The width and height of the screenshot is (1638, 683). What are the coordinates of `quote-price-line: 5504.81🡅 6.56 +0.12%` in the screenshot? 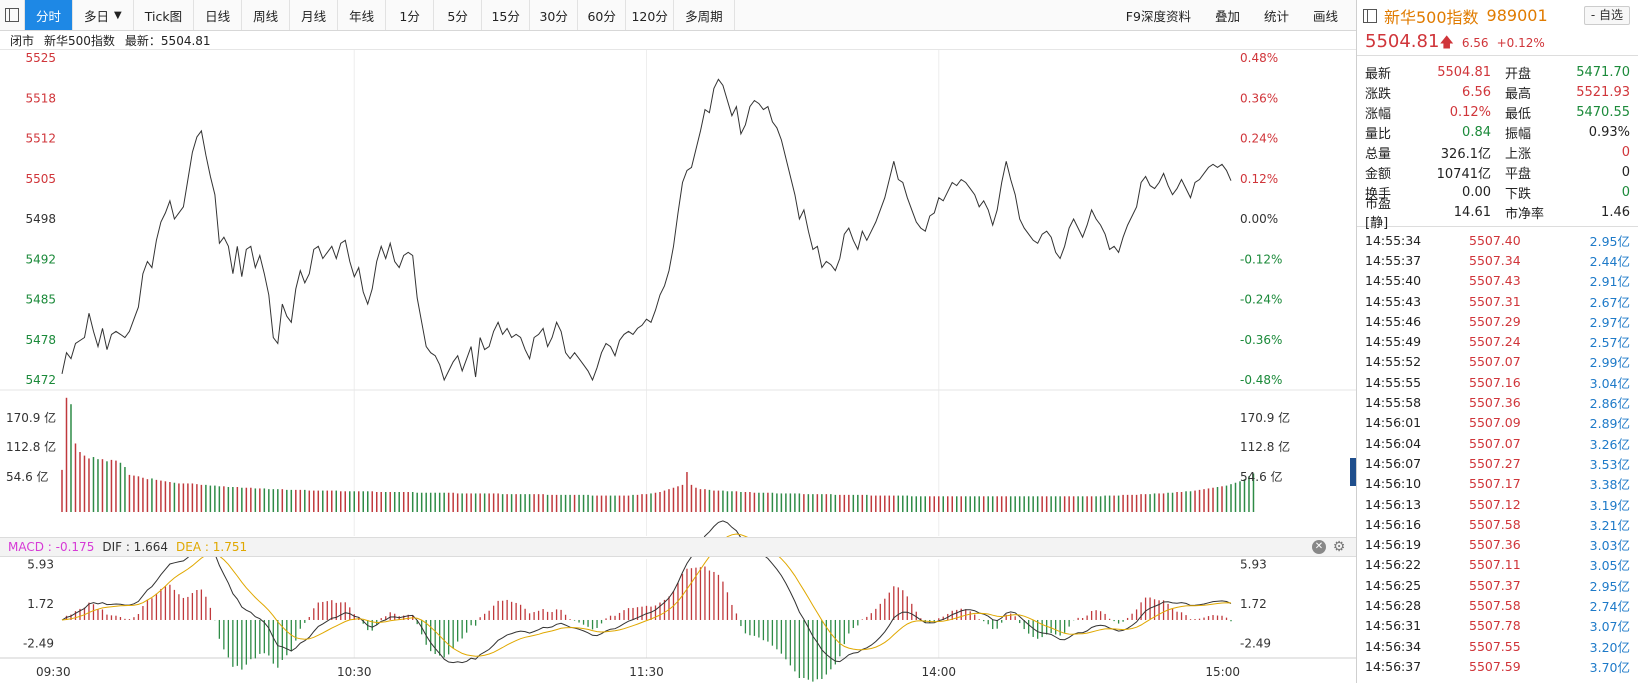 It's located at (1497, 41).